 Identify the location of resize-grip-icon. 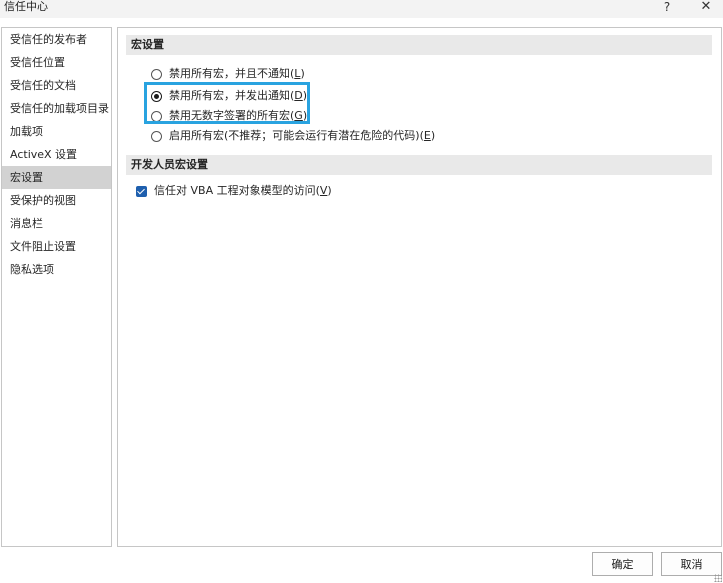
(718, 578).